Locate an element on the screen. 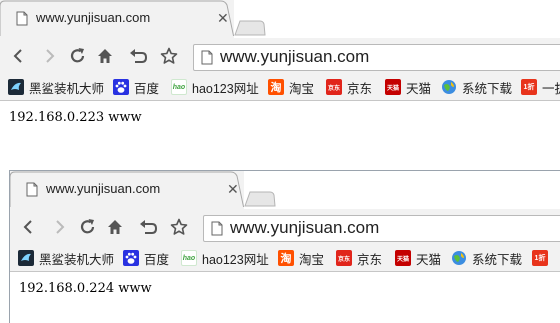 The height and width of the screenshot is (323, 560). bookmark-yizhe: 1折 is located at coordinates (542, 258).